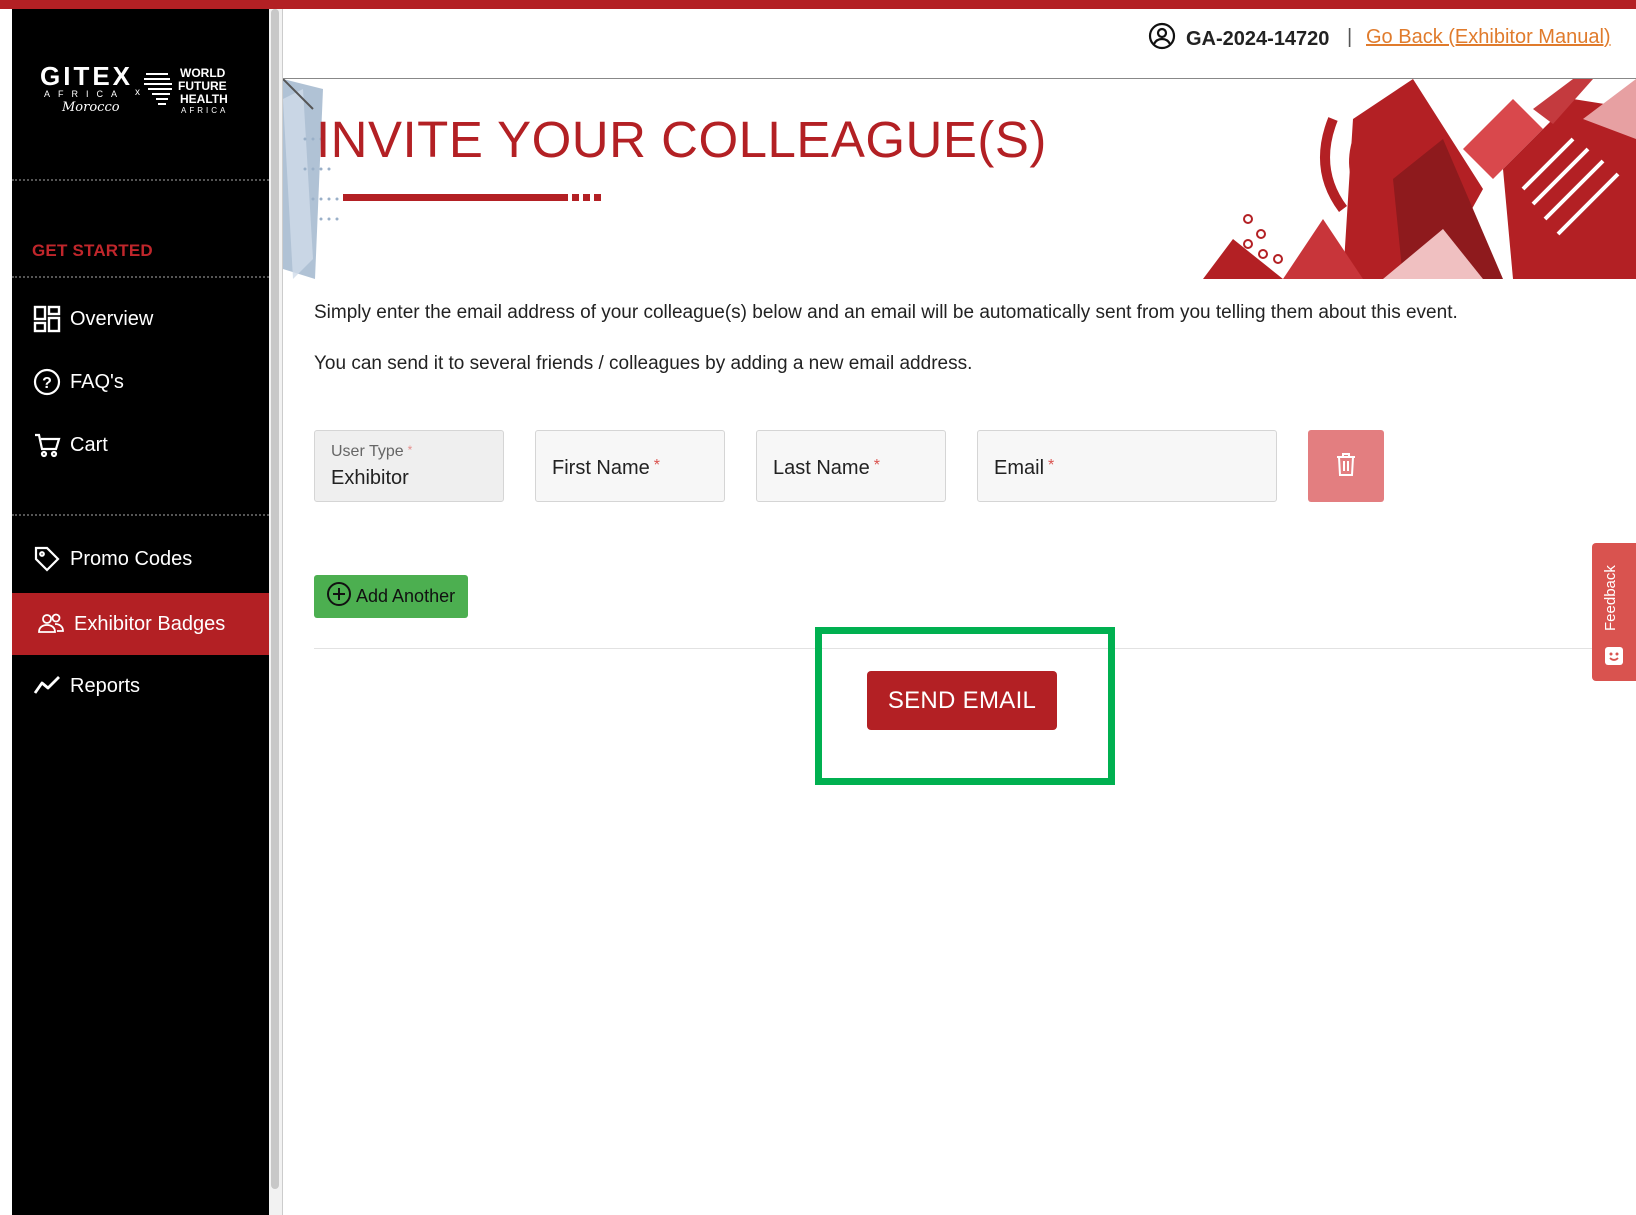  I want to click on svg-text: x, so click(137, 92).